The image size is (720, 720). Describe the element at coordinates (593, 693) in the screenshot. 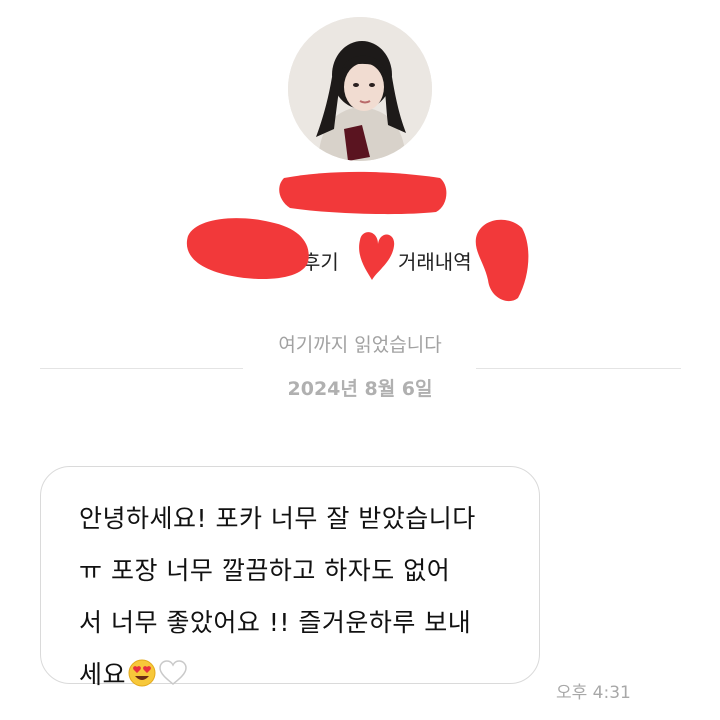

I see `message-timestamp: 오후 4:31` at that location.